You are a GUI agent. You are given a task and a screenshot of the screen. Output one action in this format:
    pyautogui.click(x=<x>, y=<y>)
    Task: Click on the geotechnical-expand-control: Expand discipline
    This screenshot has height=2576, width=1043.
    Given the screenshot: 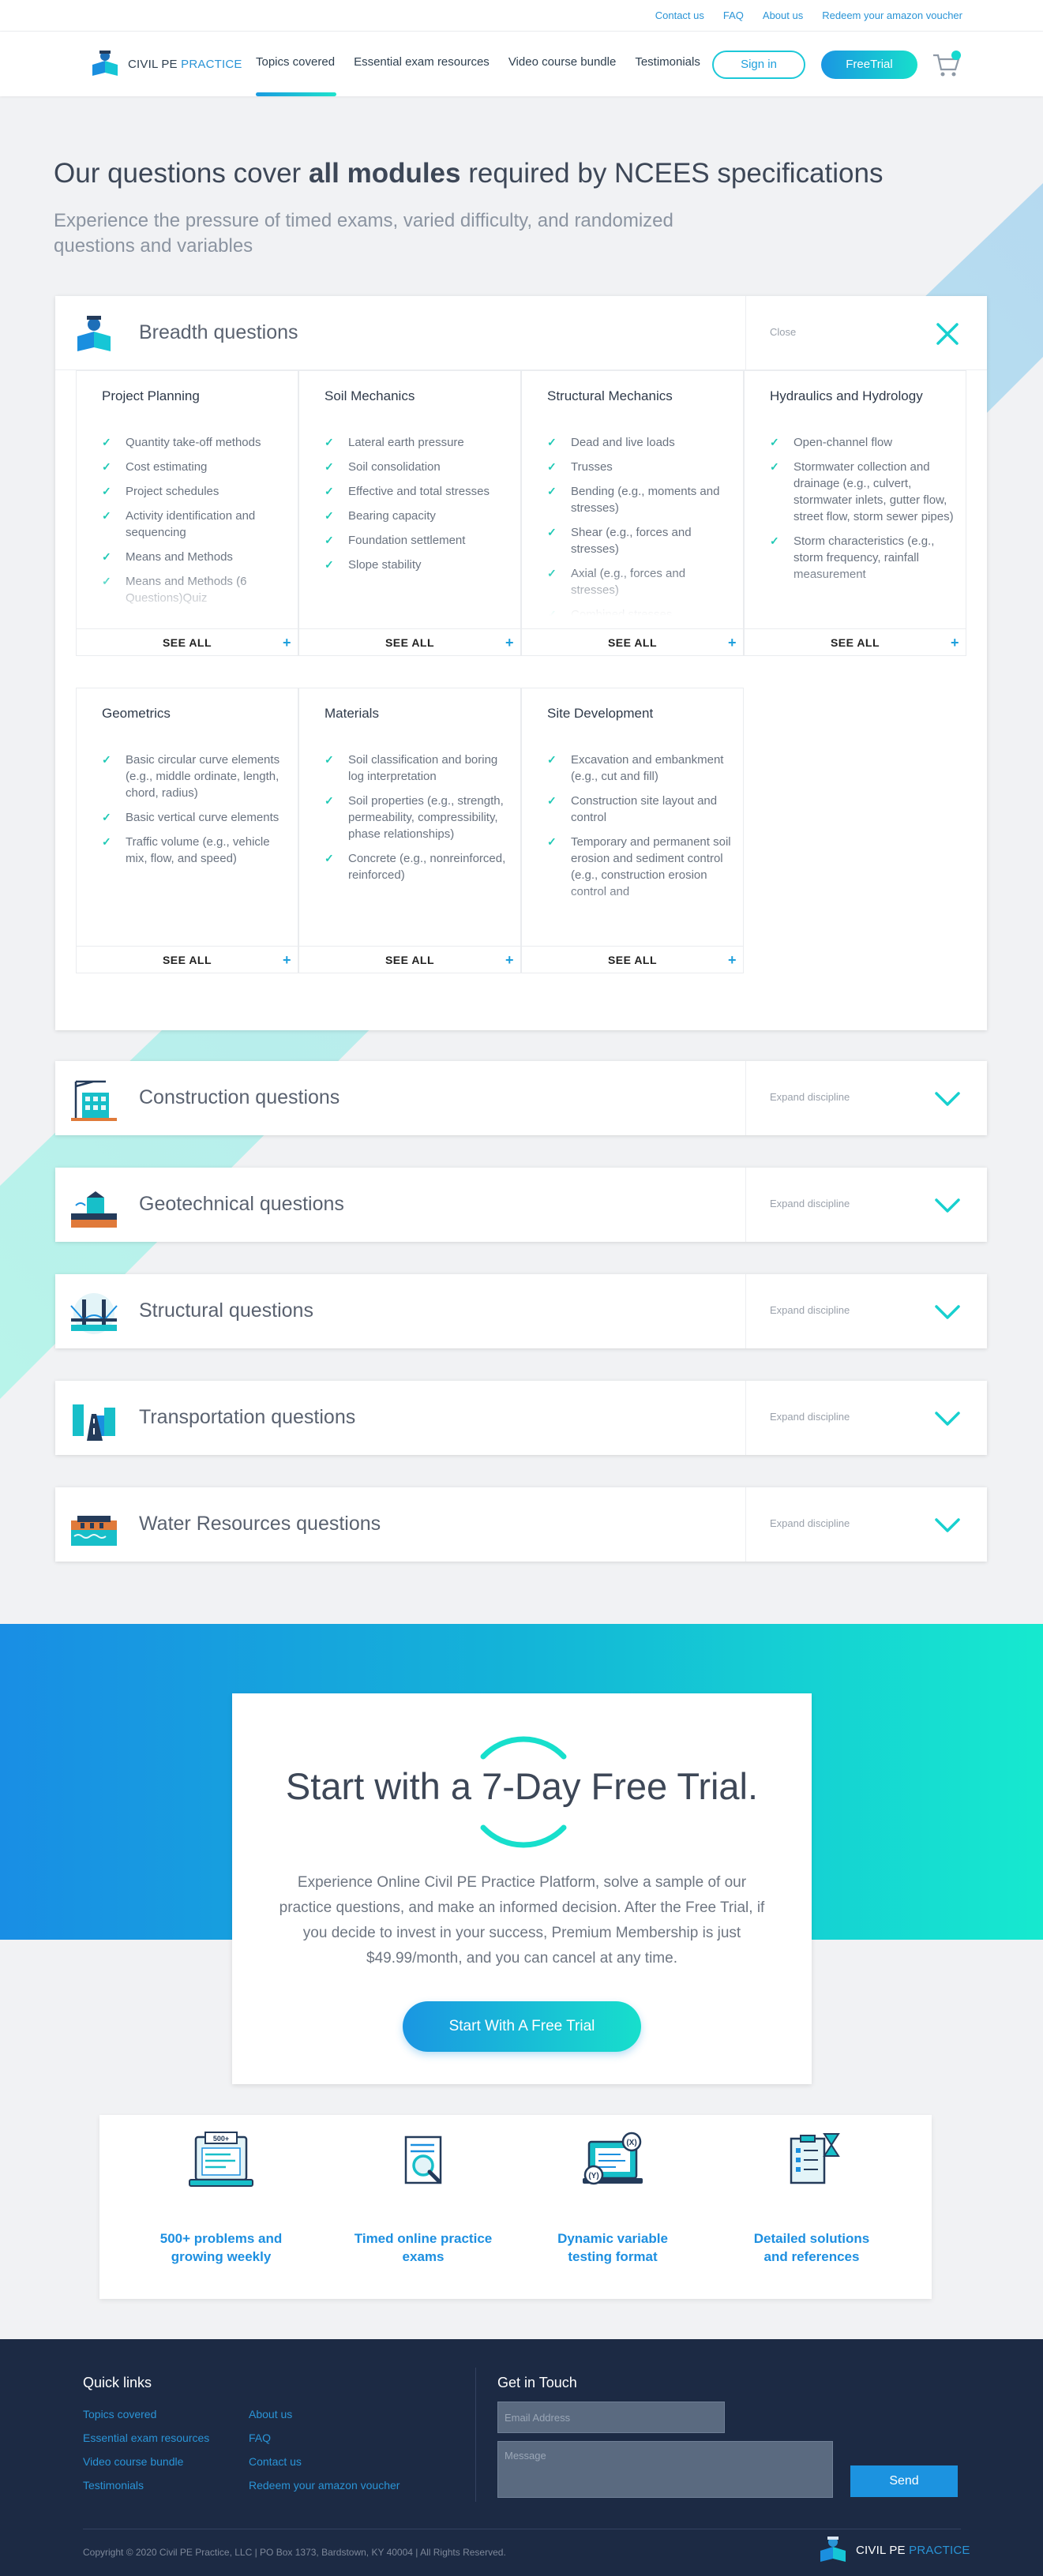 What is the action you would take?
    pyautogui.click(x=866, y=1205)
    